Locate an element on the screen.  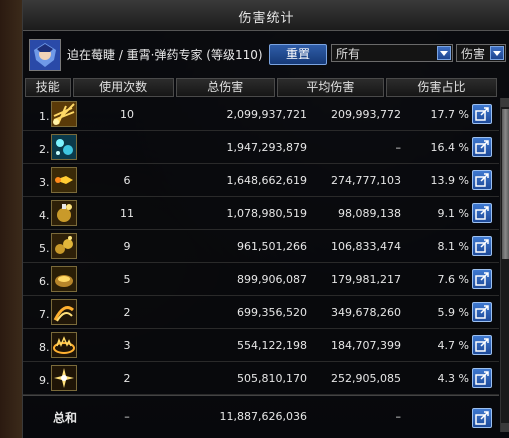
summary-total-damage: 11,887,626,036 is located at coordinates (263, 416).